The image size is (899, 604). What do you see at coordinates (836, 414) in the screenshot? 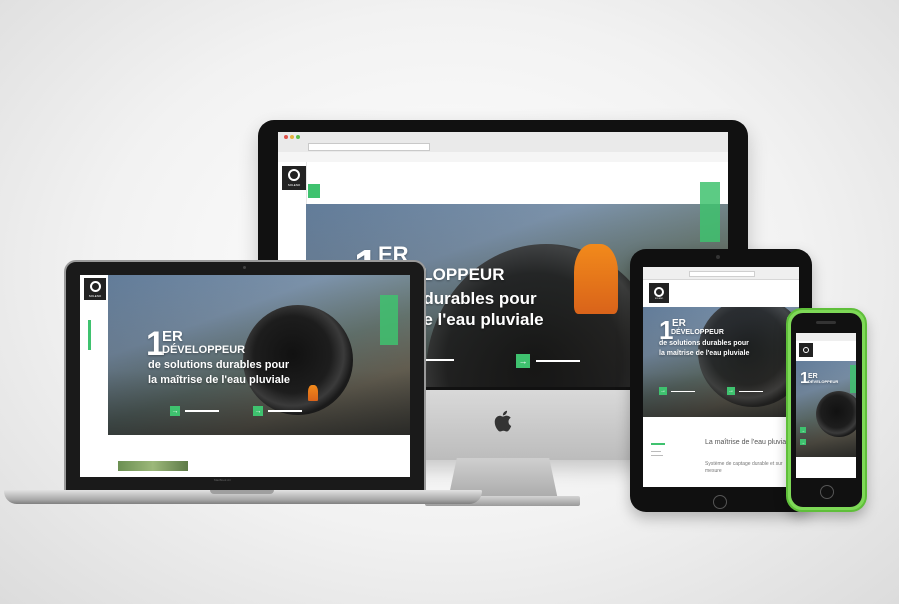
I see `pipe-image` at bounding box center [836, 414].